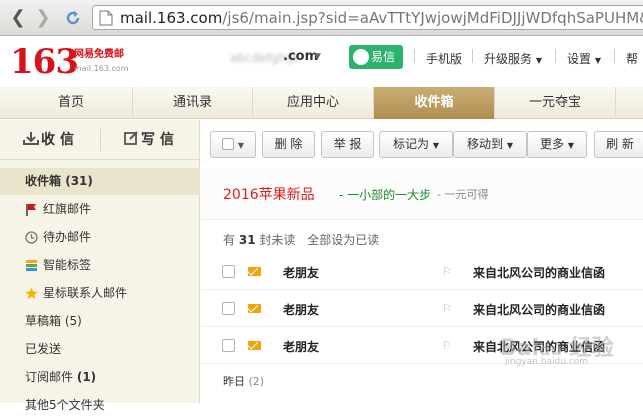 The height and width of the screenshot is (419, 643). Describe the element at coordinates (343, 240) in the screenshot. I see `mark-all-read-link: 全部设为已读` at that location.